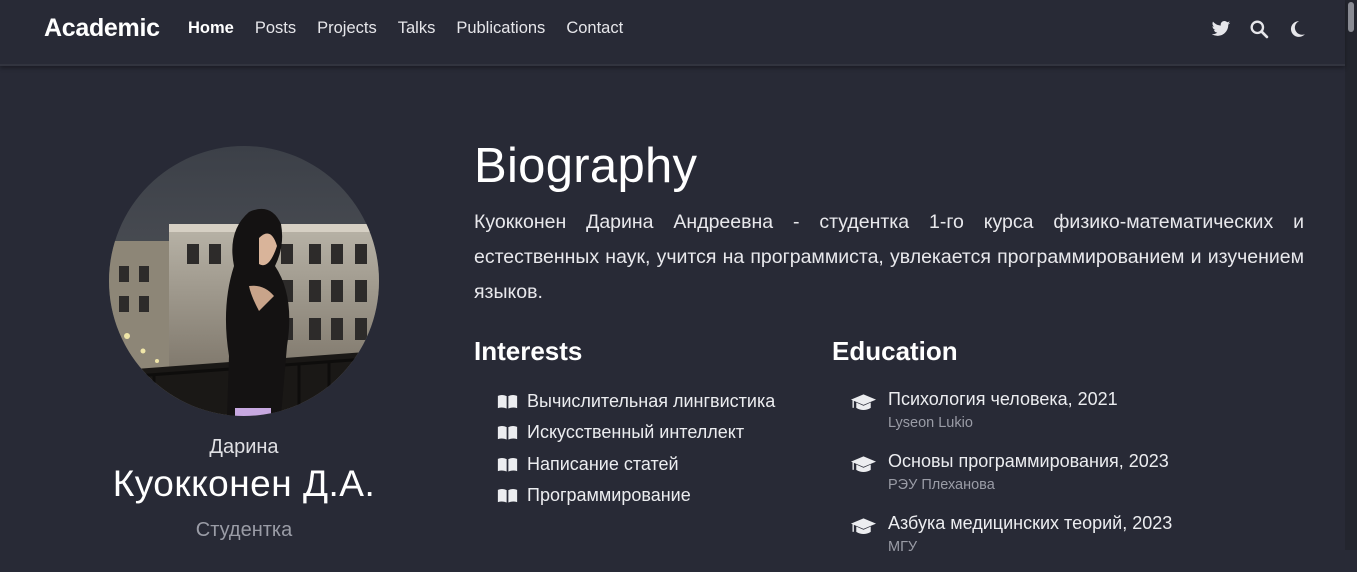  Describe the element at coordinates (903, 547) in the screenshot. I see `education-institution: МГУ` at that location.